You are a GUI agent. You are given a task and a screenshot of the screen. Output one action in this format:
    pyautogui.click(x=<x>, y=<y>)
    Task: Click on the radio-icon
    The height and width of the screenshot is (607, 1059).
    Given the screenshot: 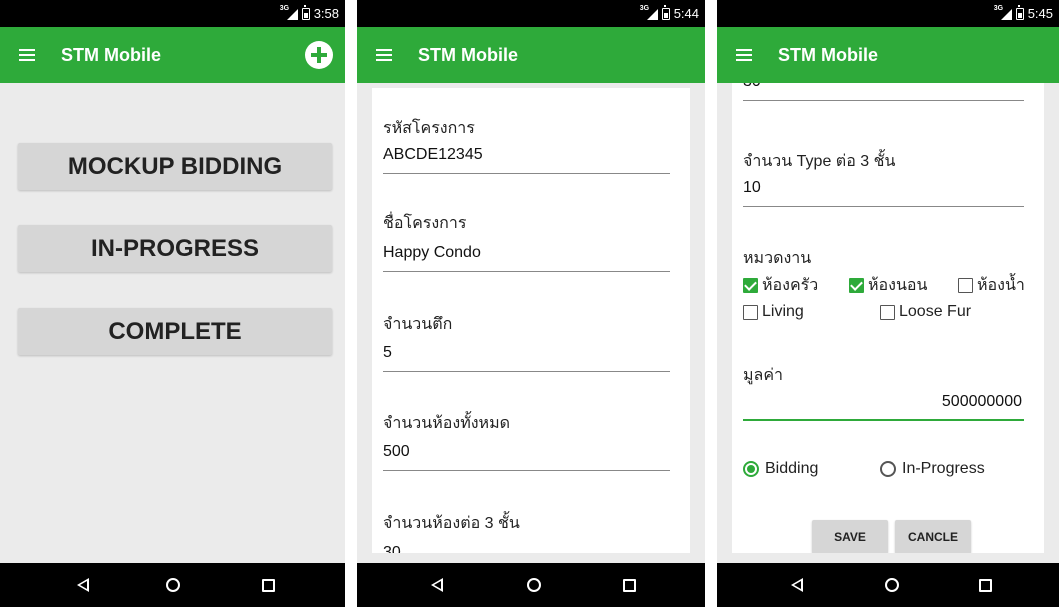 What is the action you would take?
    pyautogui.click(x=888, y=469)
    